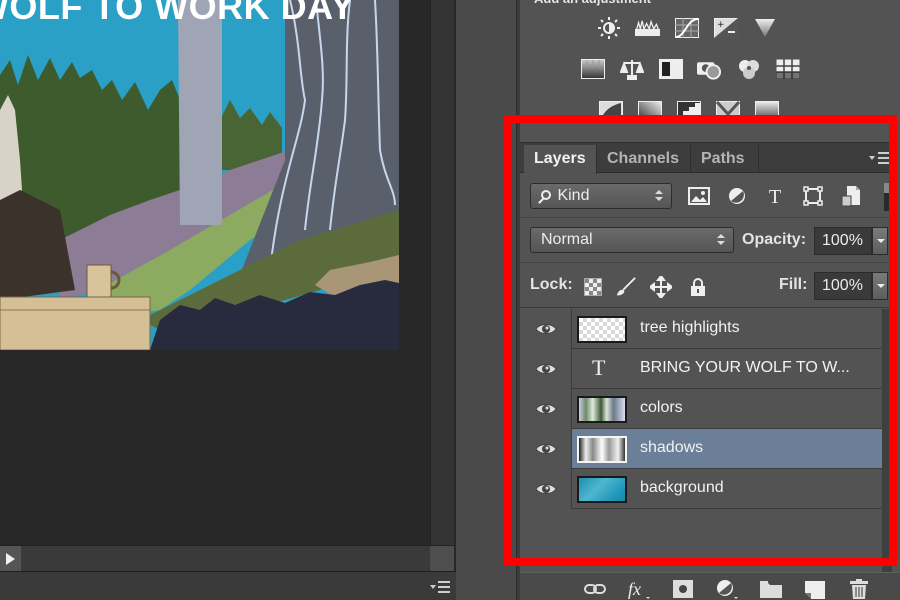  I want to click on lock-transparent-pixels-icon, so click(593, 287).